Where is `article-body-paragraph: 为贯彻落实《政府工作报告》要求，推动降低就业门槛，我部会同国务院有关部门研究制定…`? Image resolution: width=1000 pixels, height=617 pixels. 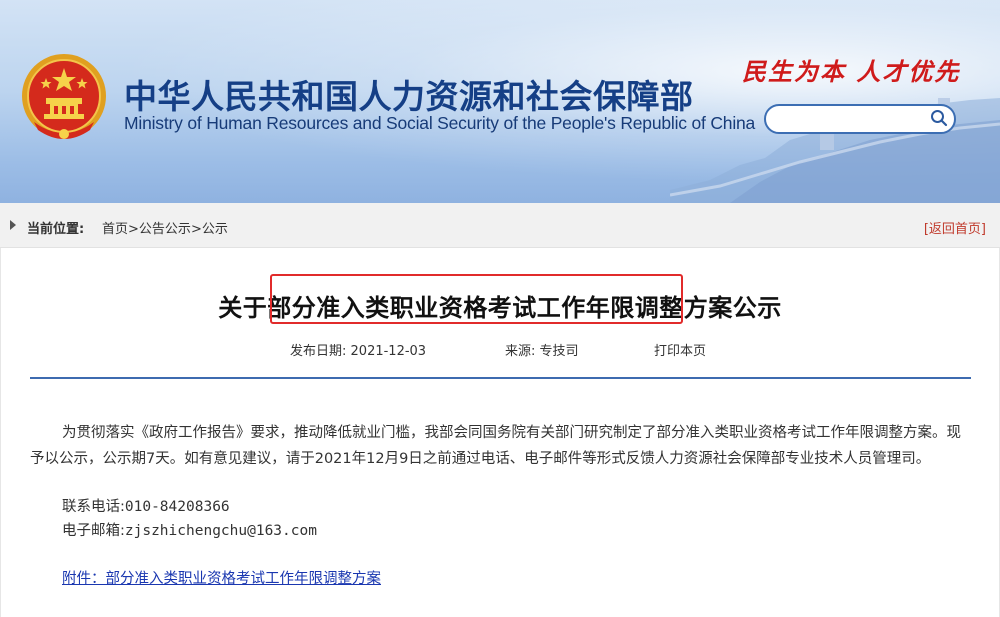
article-body-paragraph: 为贯彻落实《政府工作报告》要求，推动降低就业门槛，我部会同国务院有关部门研究制定… is located at coordinates (495, 446).